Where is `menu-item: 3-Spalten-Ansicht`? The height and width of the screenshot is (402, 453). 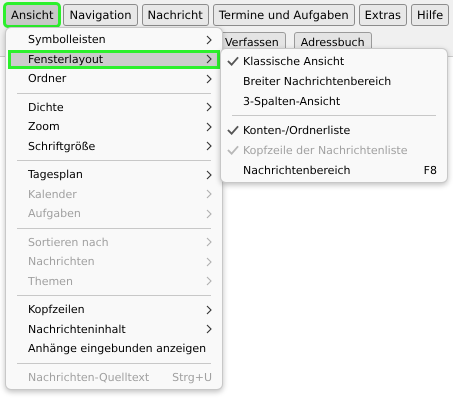
menu-item: 3-Spalten-Ansicht is located at coordinates (334, 101).